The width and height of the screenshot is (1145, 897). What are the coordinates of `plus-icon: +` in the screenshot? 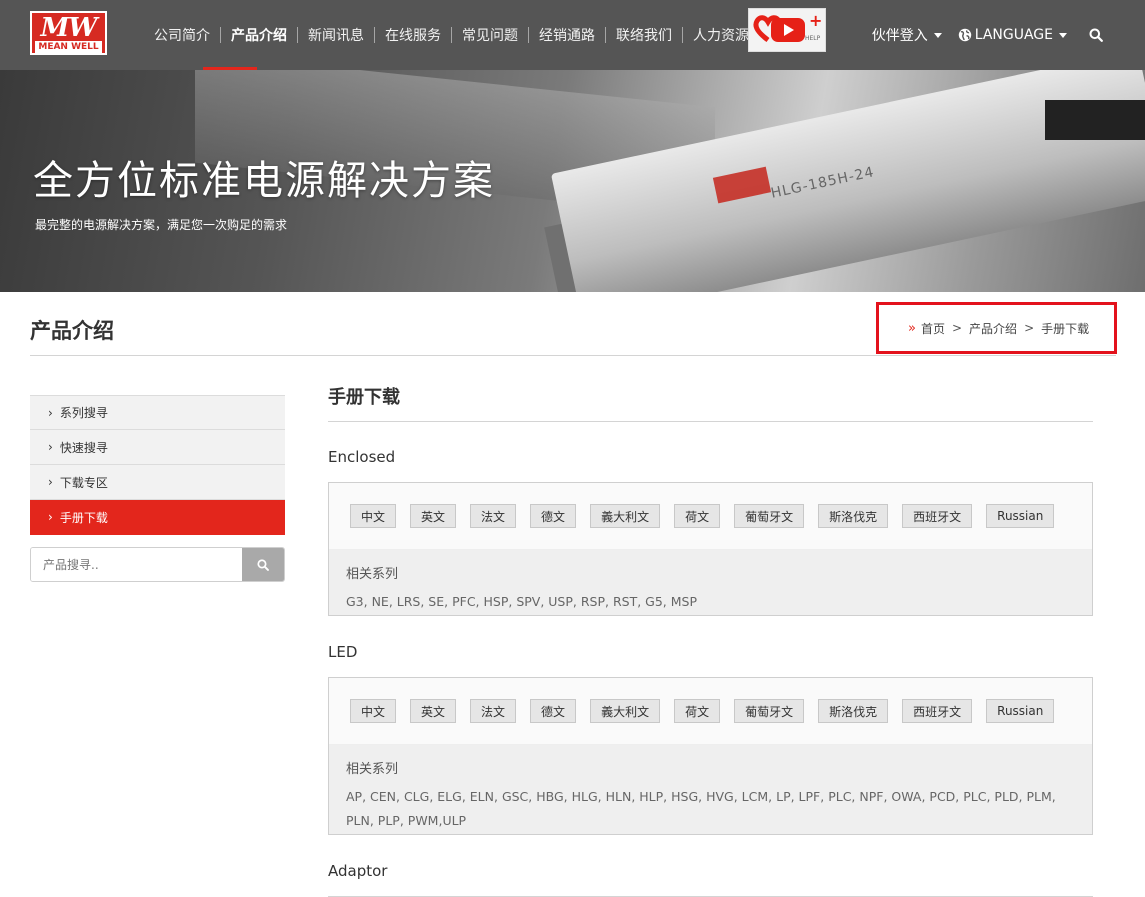 It's located at (816, 20).